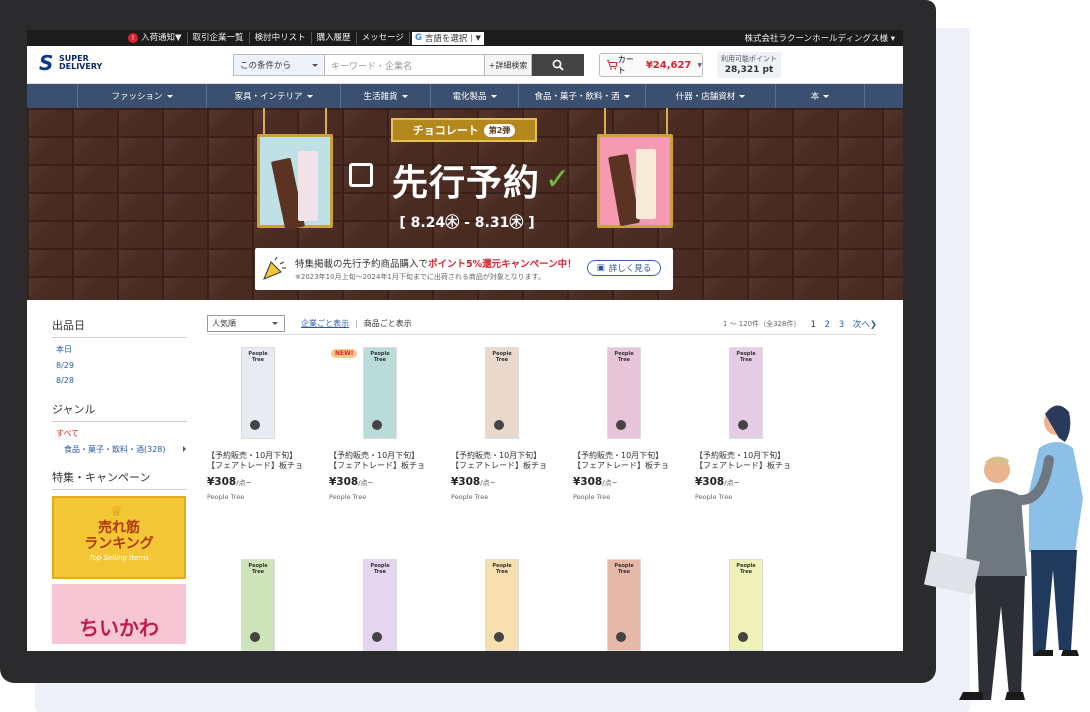 Image resolution: width=1090 pixels, height=712 pixels. What do you see at coordinates (813, 324) in the screenshot?
I see `page-current: 1` at bounding box center [813, 324].